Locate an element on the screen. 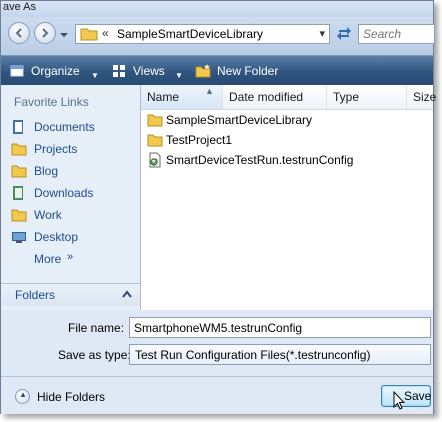  sort-ascending-icon: ▲ is located at coordinates (209, 91).